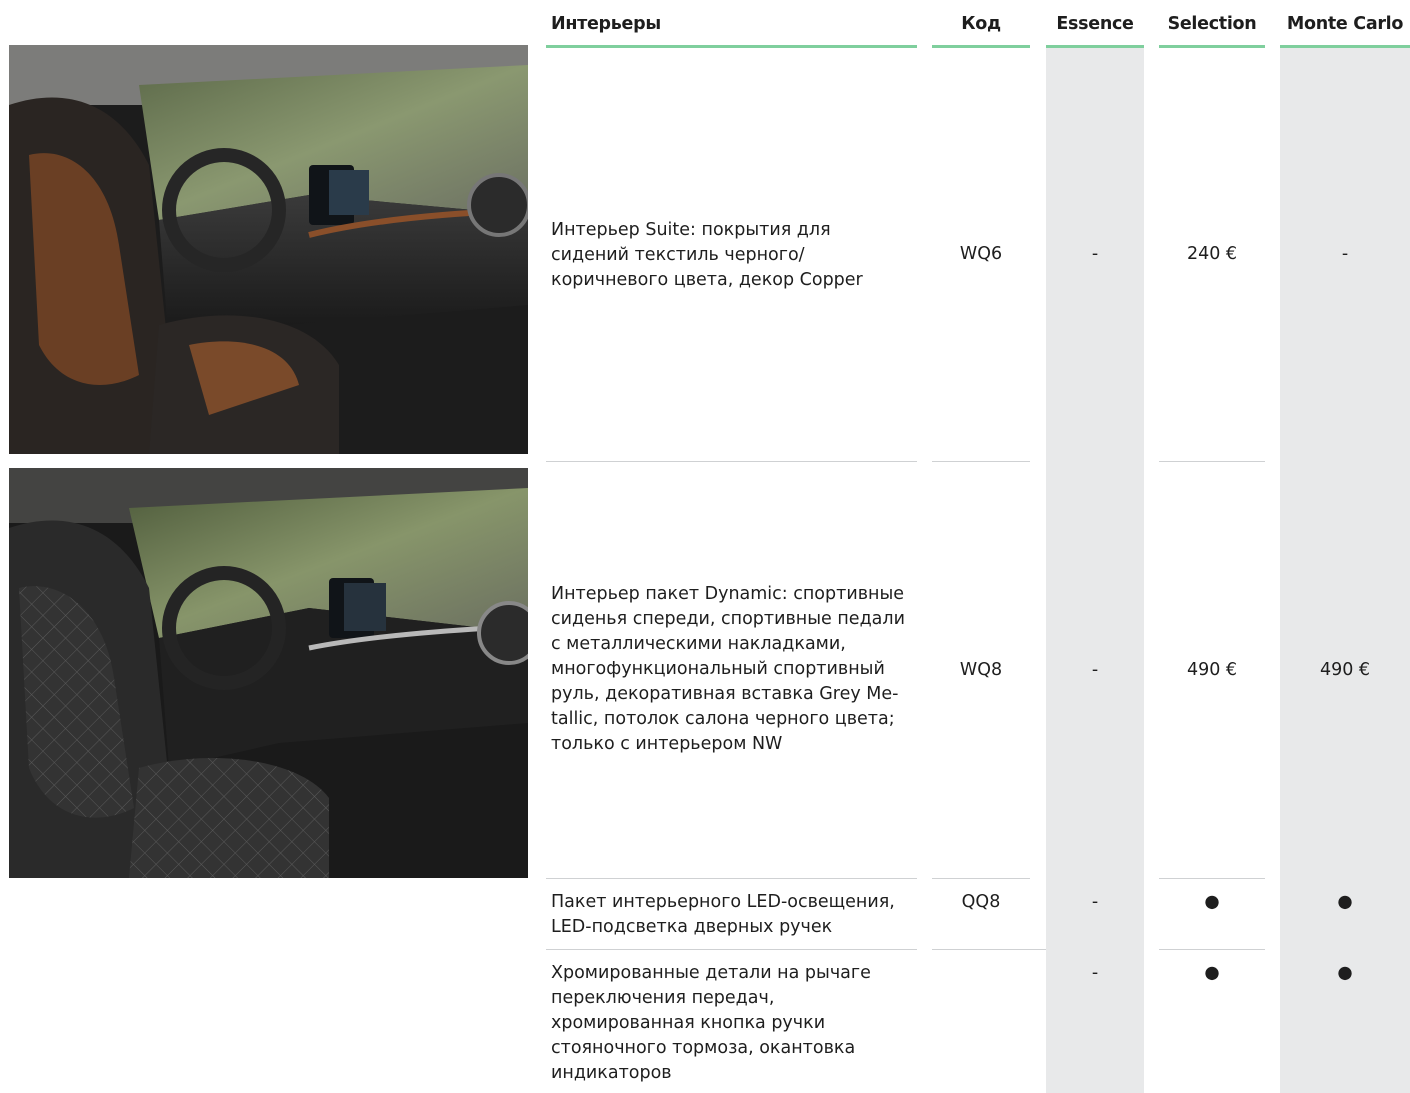  What do you see at coordinates (1095, 670) in the screenshot?
I see `row-2-essence: -` at bounding box center [1095, 670].